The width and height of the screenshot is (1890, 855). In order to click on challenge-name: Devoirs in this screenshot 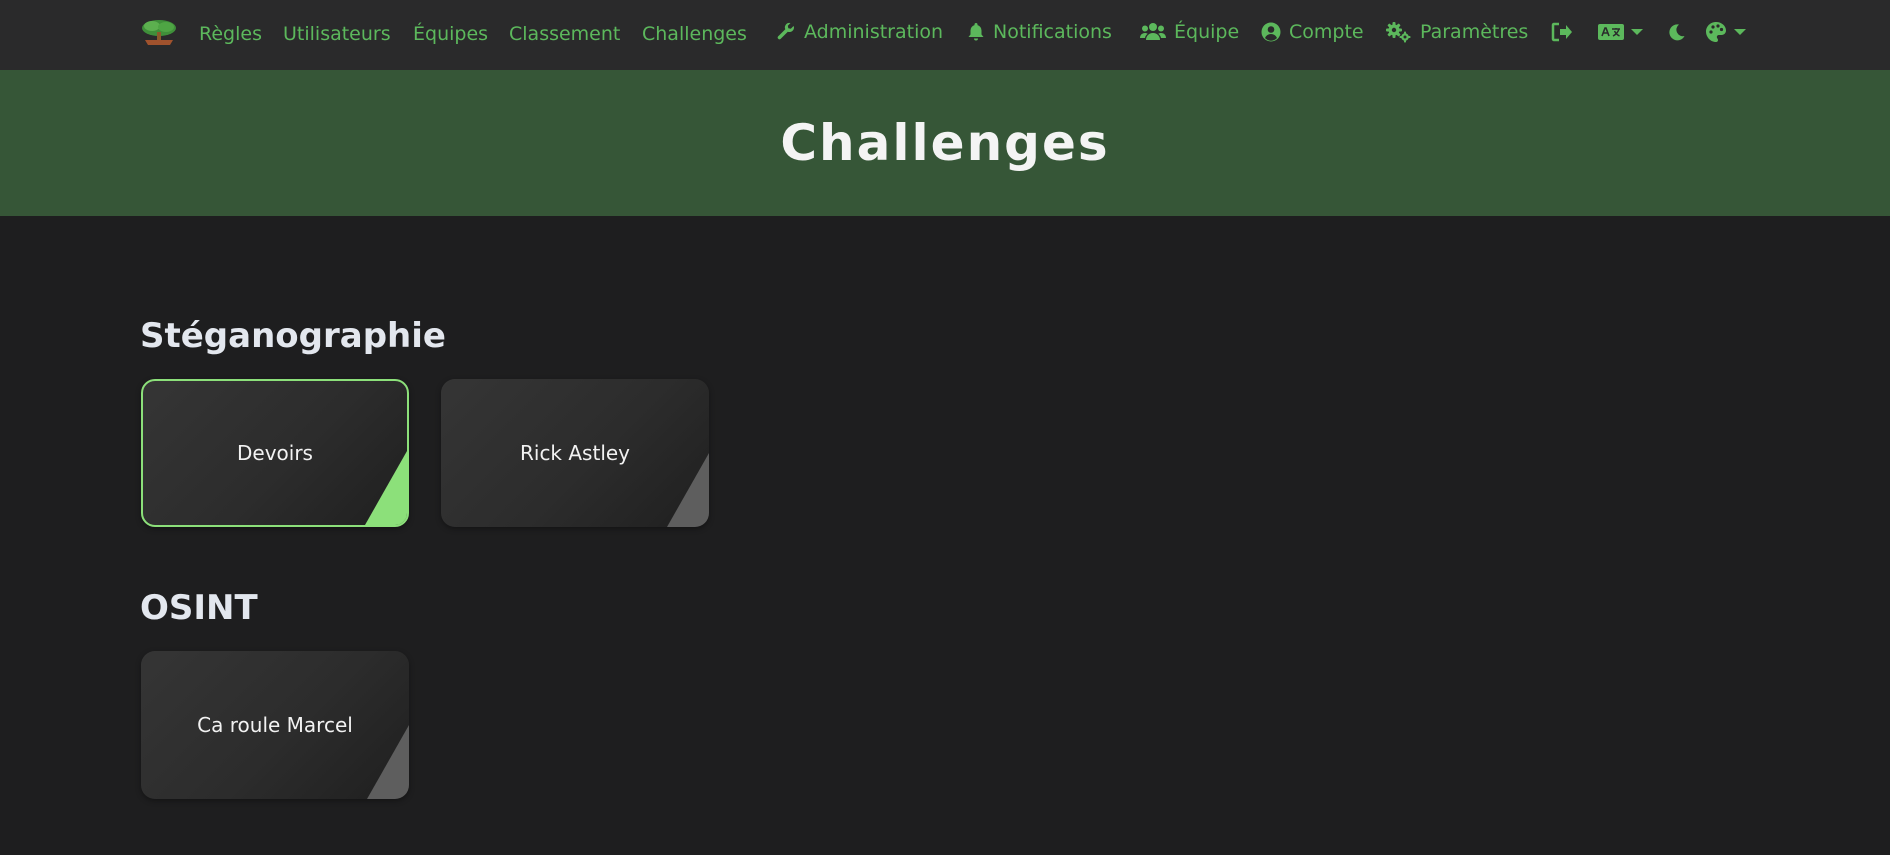, I will do `click(275, 453)`.